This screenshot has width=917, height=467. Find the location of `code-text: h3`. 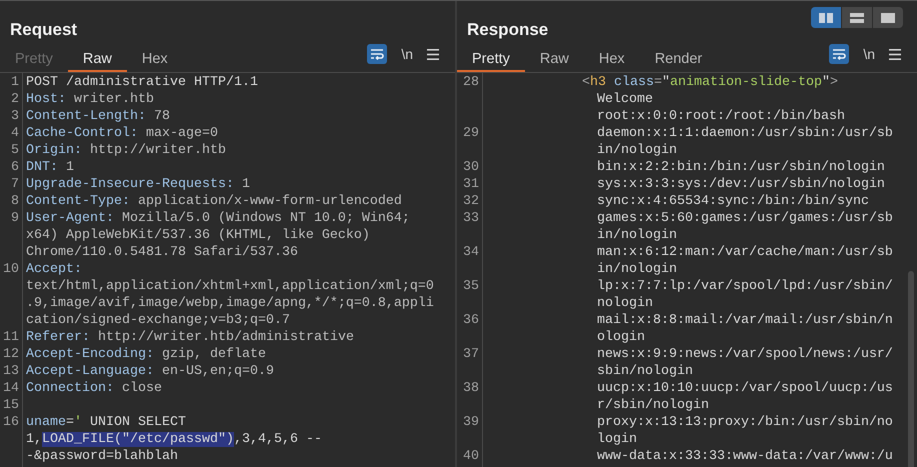

code-text: h3 is located at coordinates (598, 82).